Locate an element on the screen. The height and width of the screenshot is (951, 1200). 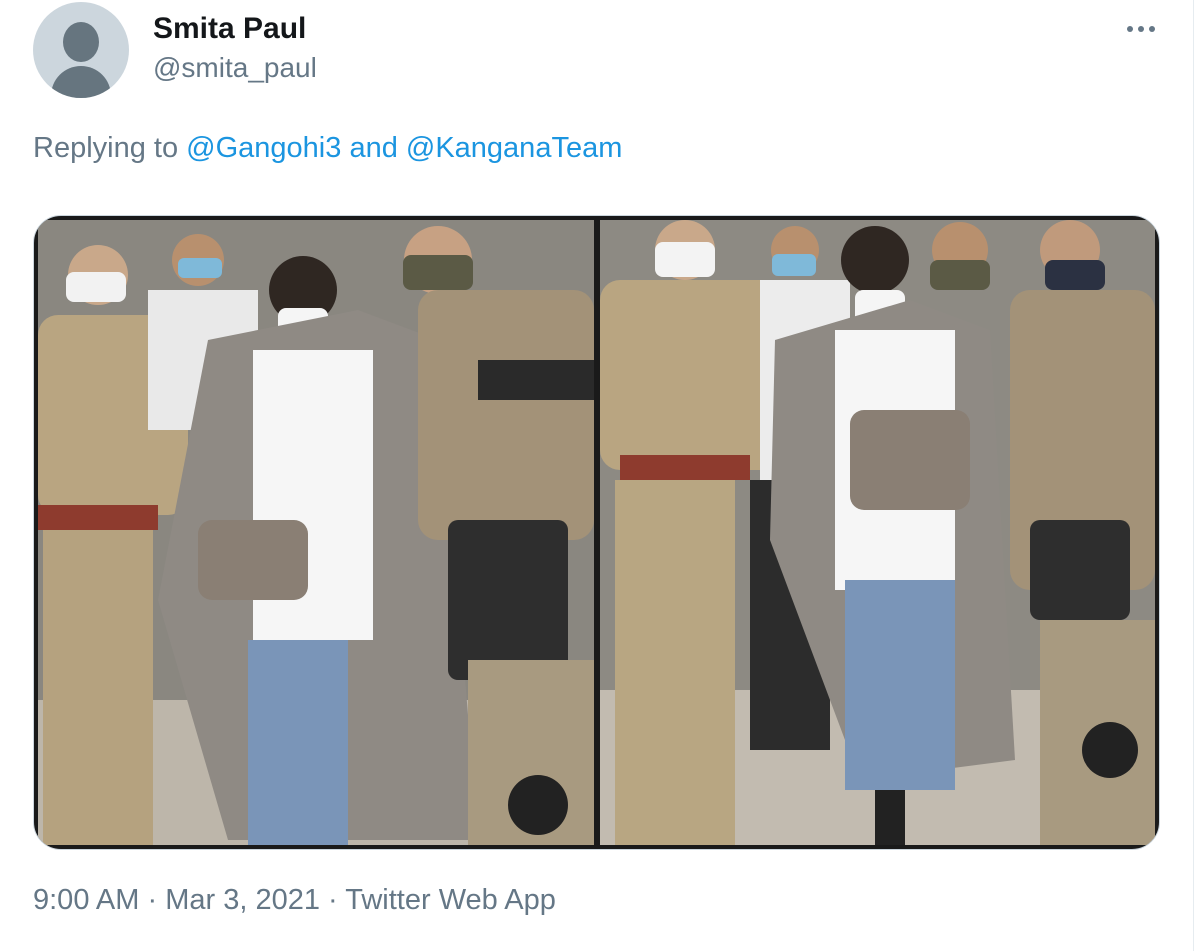
tweet-meta: 9:00 AM · Mar 3, 2021 · Twitter Web App is located at coordinates (294, 900).